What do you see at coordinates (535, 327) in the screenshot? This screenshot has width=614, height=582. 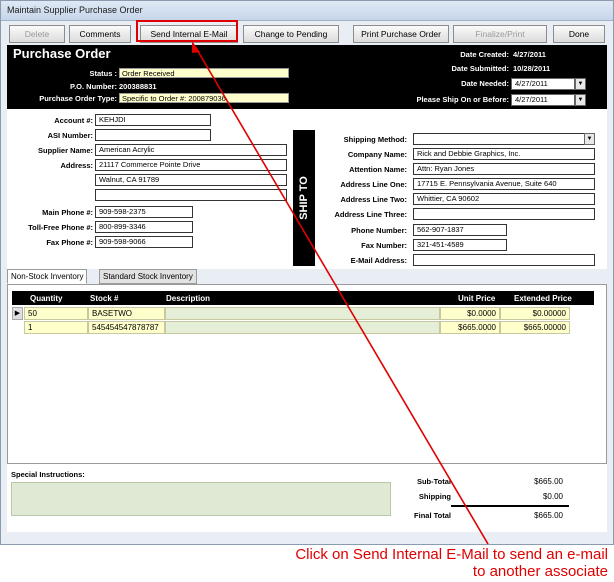 I see `cell-extended-price: $665.00000` at bounding box center [535, 327].